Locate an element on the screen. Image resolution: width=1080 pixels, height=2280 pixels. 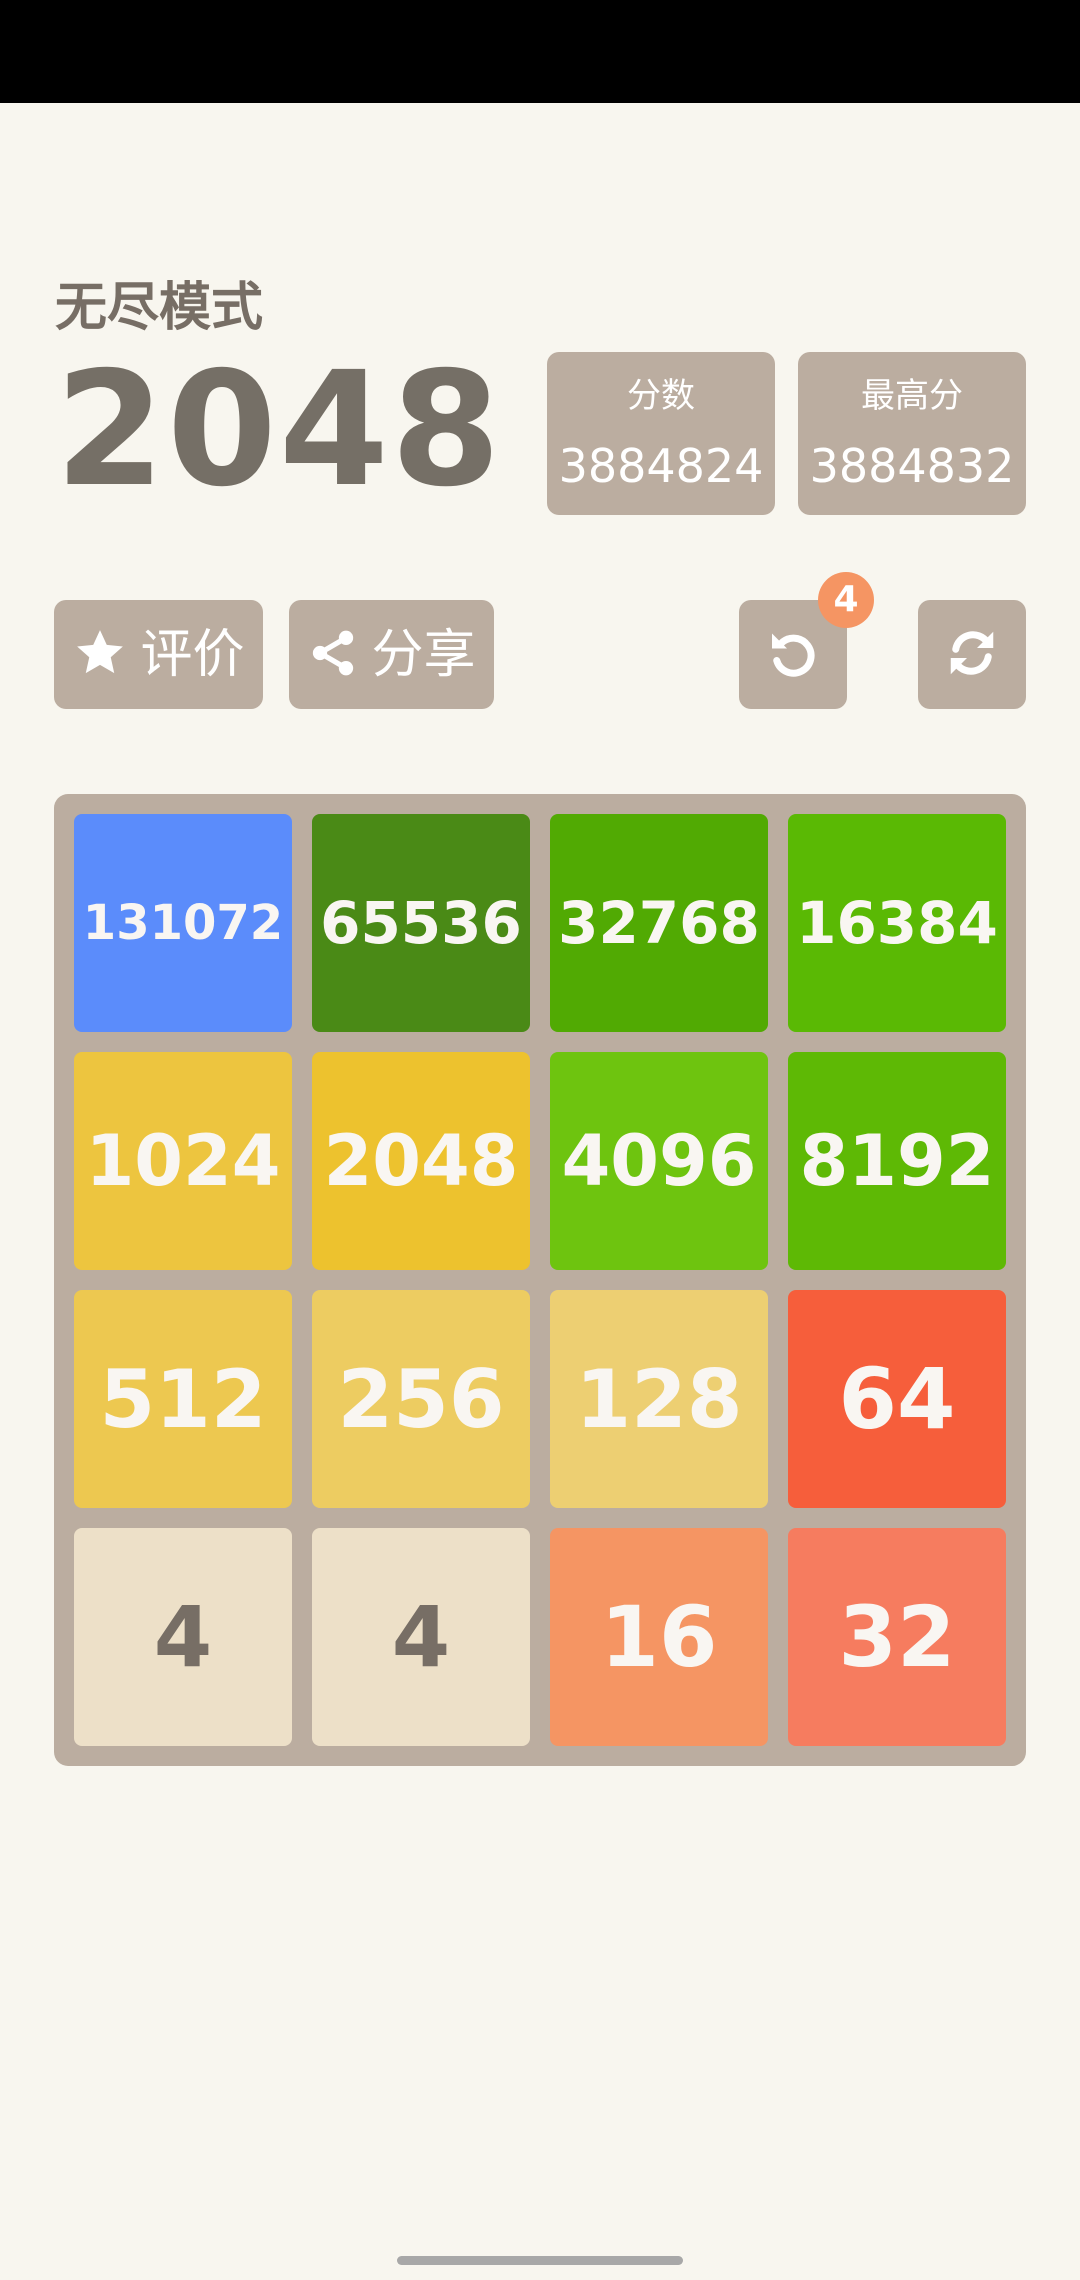
score-box: 分数 3884824 is located at coordinates (661, 433).